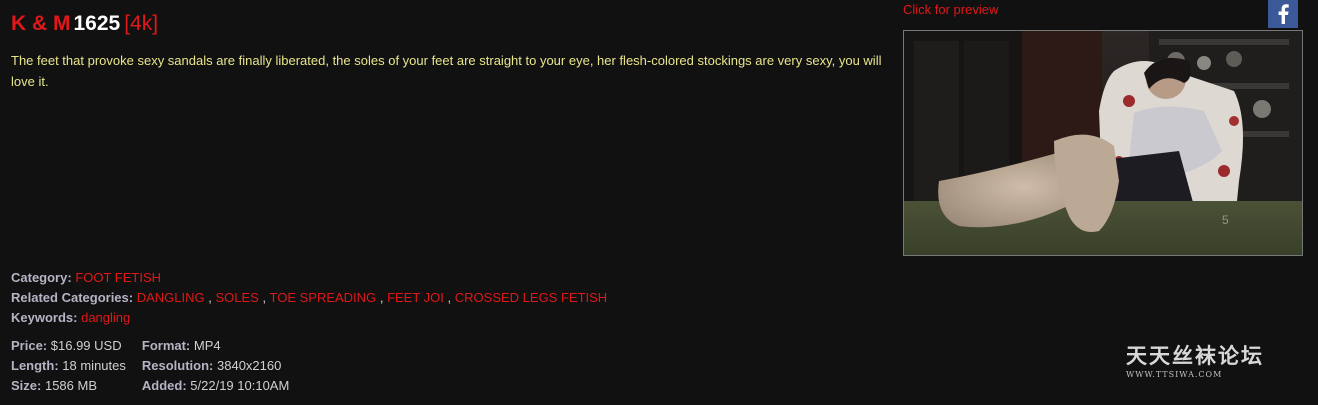 The height and width of the screenshot is (405, 1318). What do you see at coordinates (41, 277) in the screenshot?
I see `category-label: Category:` at bounding box center [41, 277].